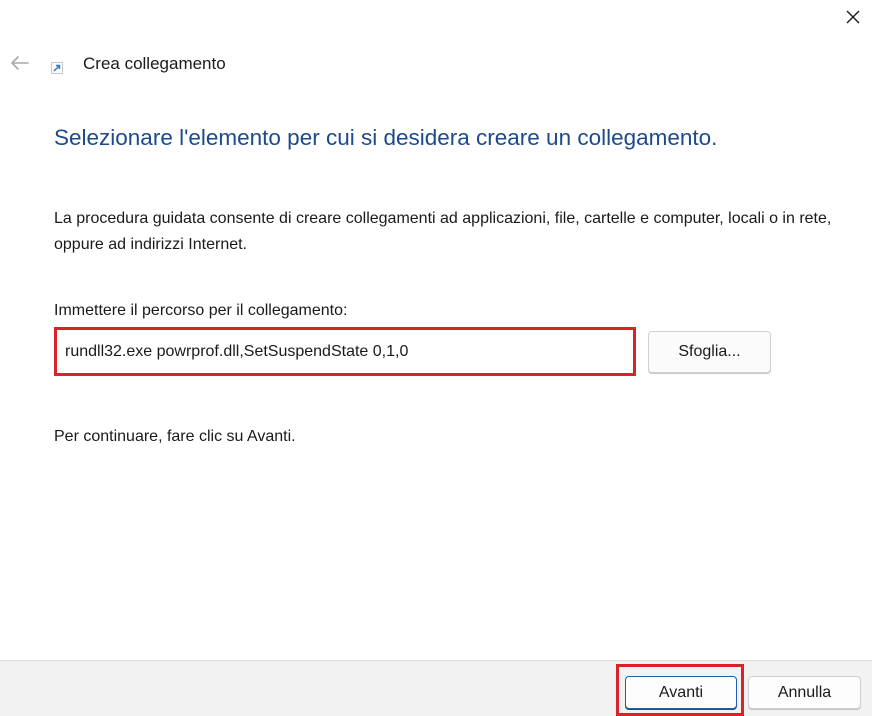 The height and width of the screenshot is (716, 872). I want to click on back-button, so click(19, 63).